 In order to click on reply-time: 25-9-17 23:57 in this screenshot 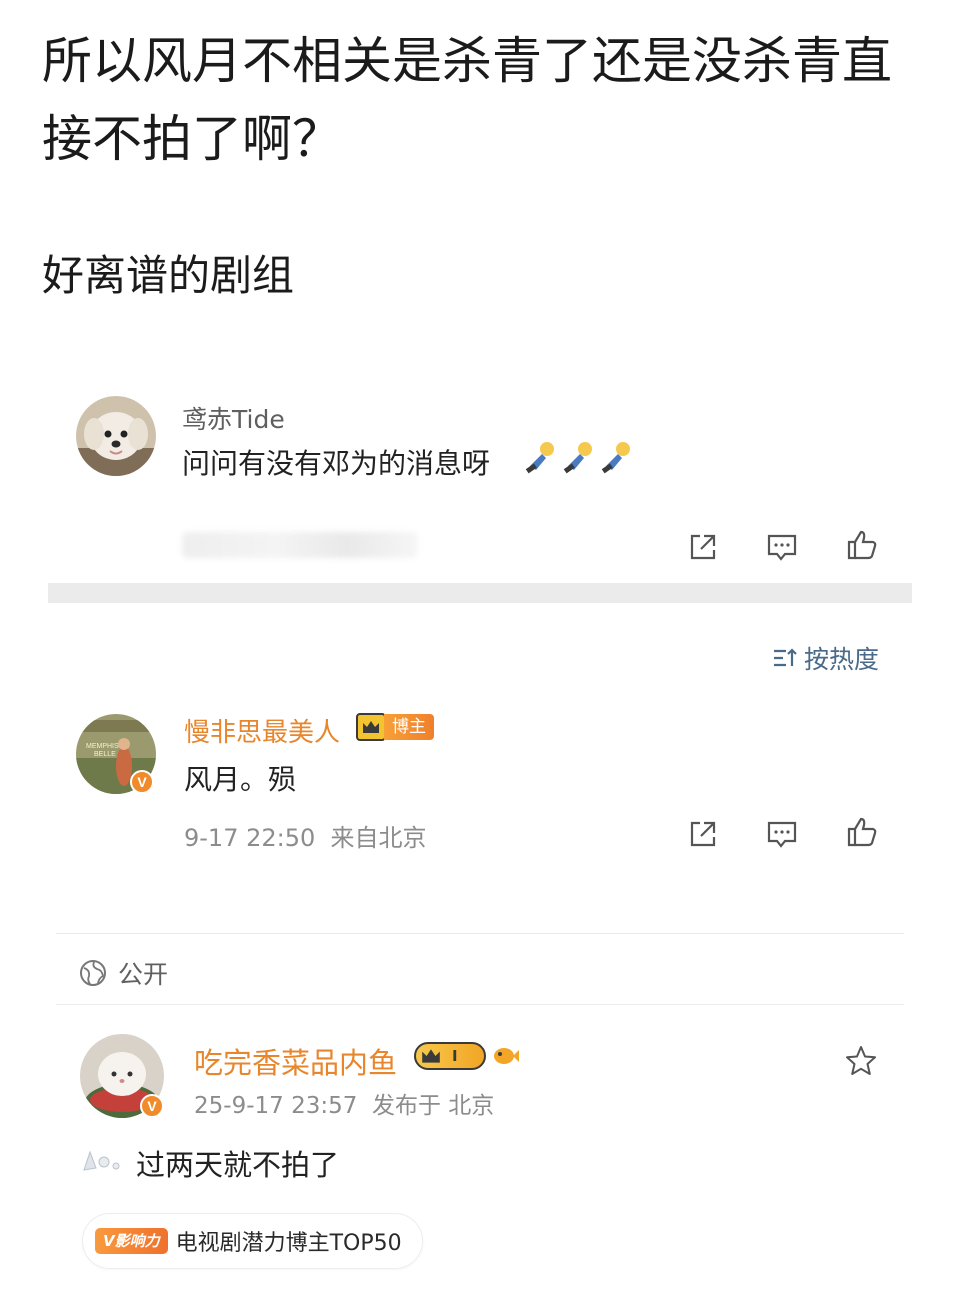, I will do `click(276, 1106)`.